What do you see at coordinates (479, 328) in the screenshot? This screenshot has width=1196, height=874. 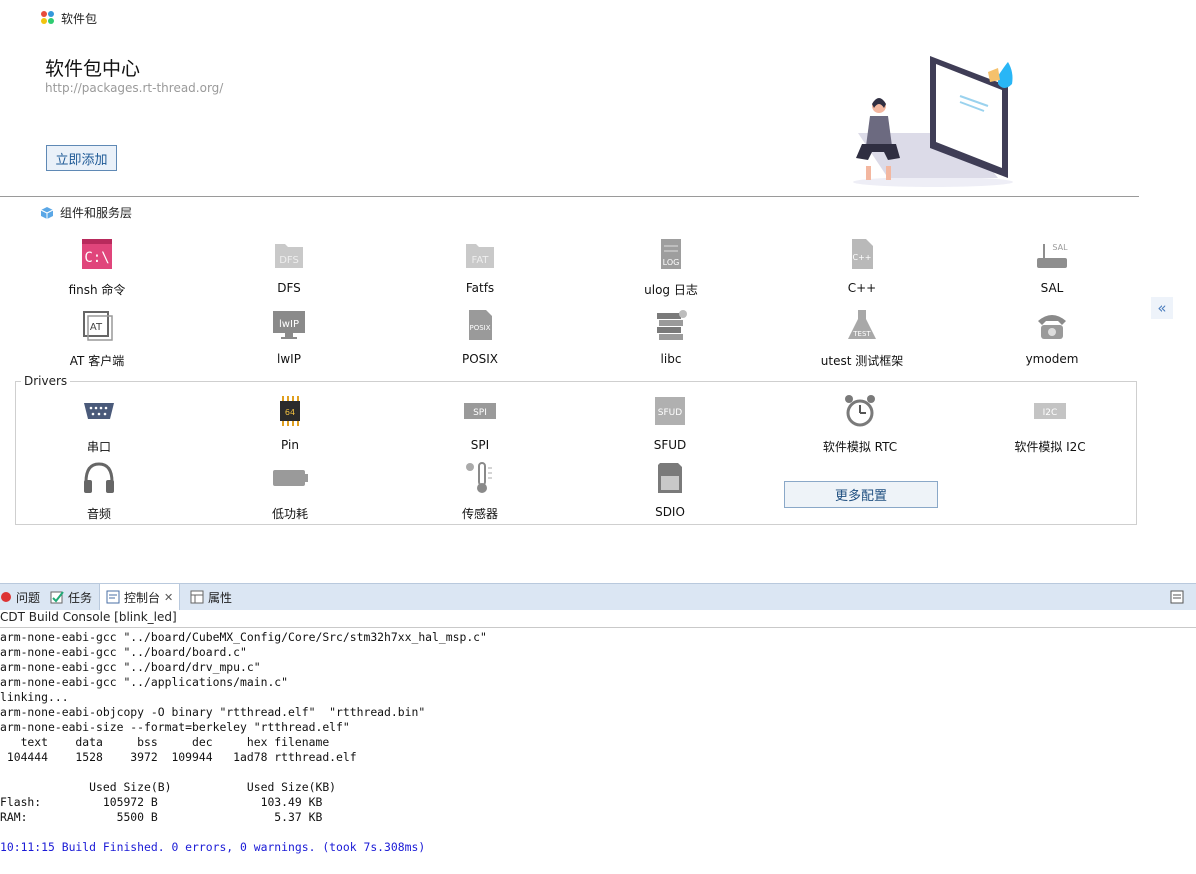 I see `svg-text: POSIX` at bounding box center [479, 328].